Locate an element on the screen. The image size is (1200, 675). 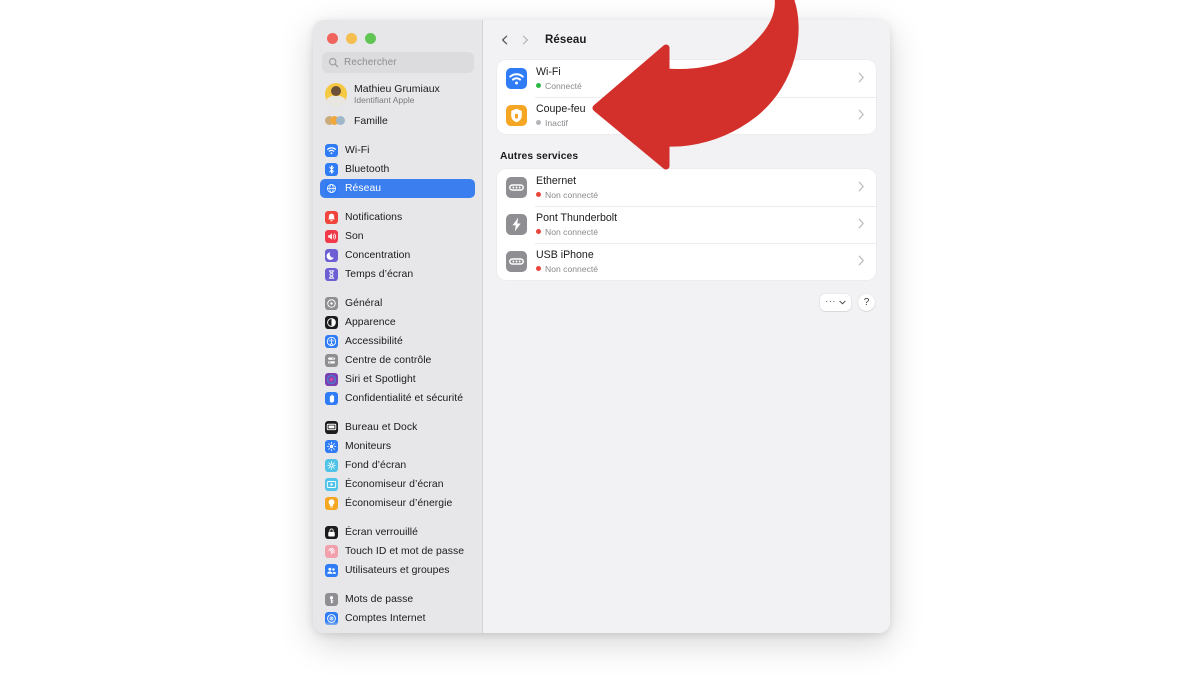
service-name: Coupe-feu is located at coordinates (561, 108).